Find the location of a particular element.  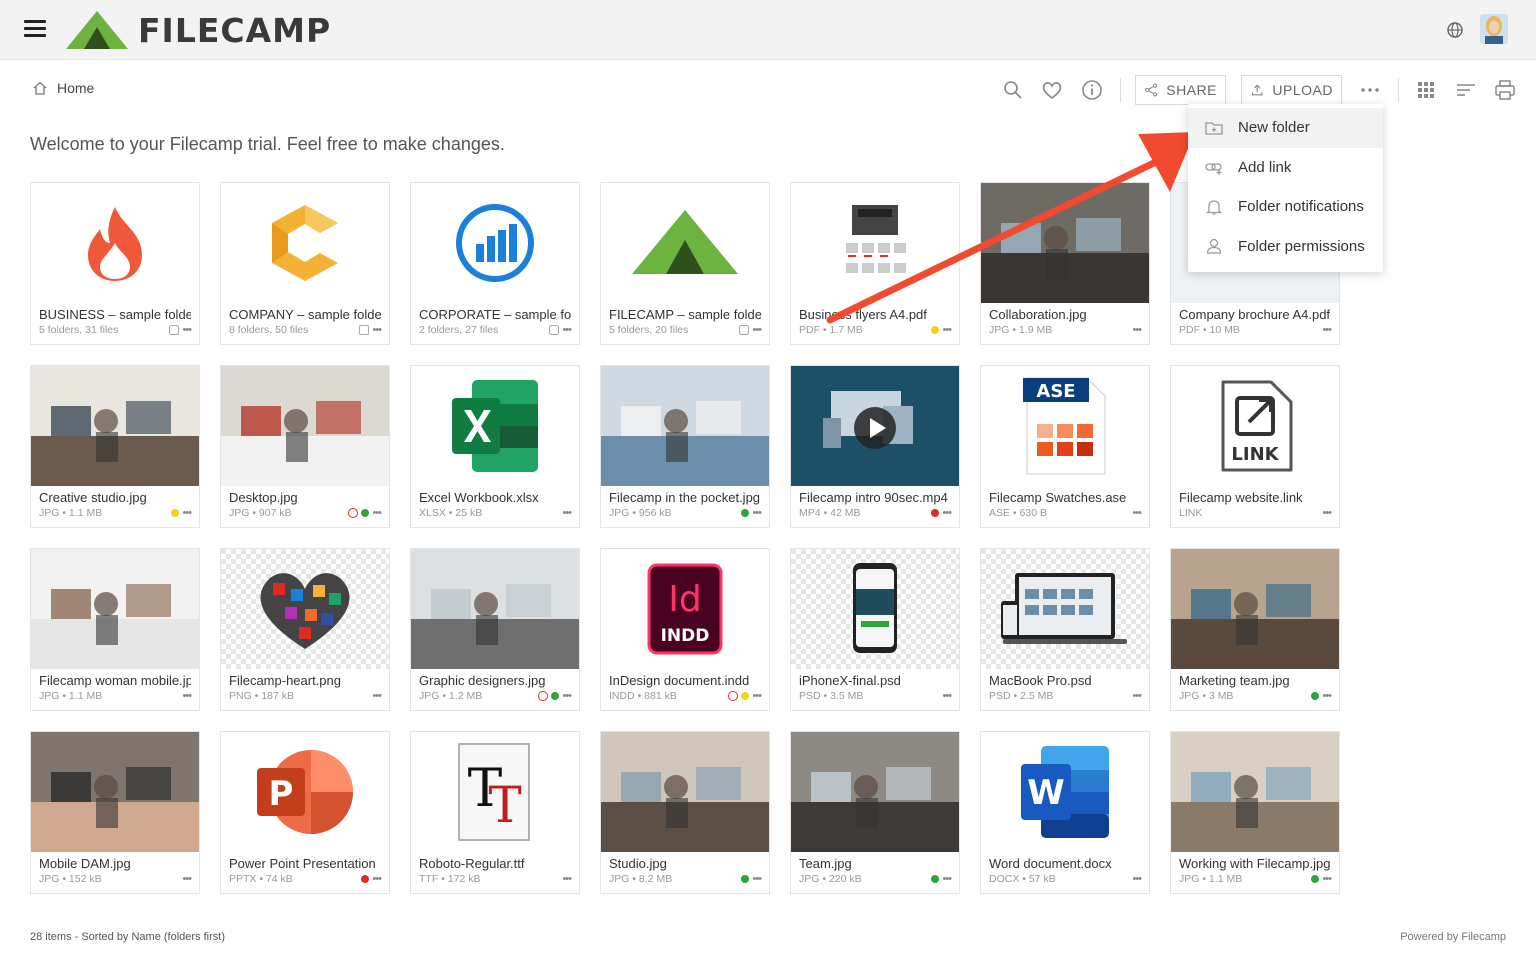

thumbnail: ASE is located at coordinates (1065, 426).